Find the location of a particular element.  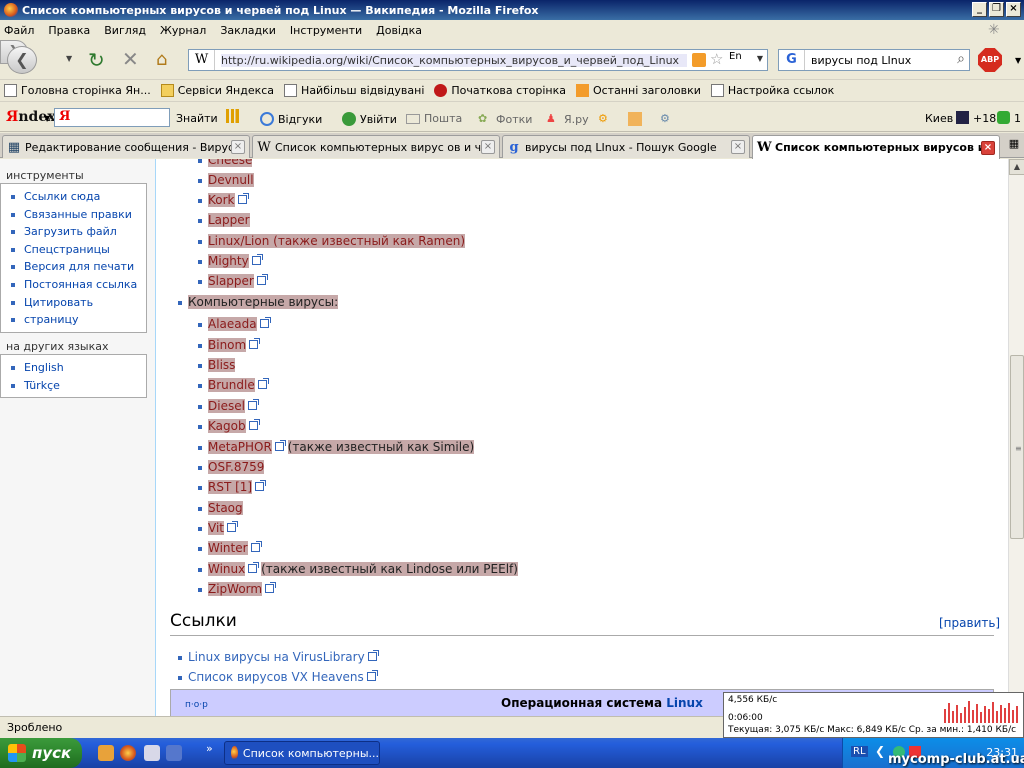

virus-link-kagob: Kagob is located at coordinates (227, 426).